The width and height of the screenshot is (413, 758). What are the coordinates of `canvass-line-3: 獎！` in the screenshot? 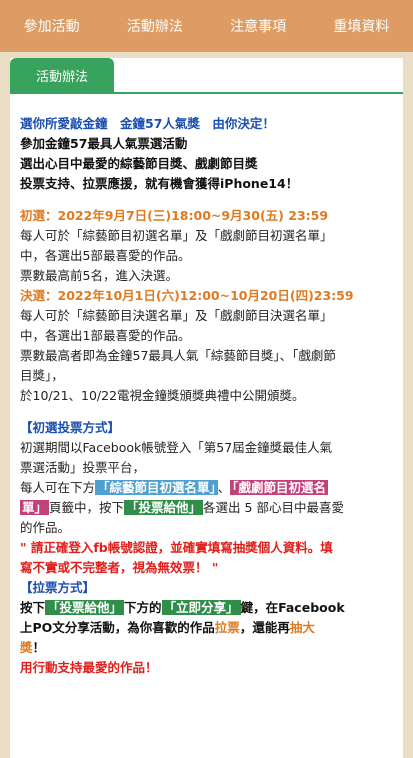 It's located at (33, 647).